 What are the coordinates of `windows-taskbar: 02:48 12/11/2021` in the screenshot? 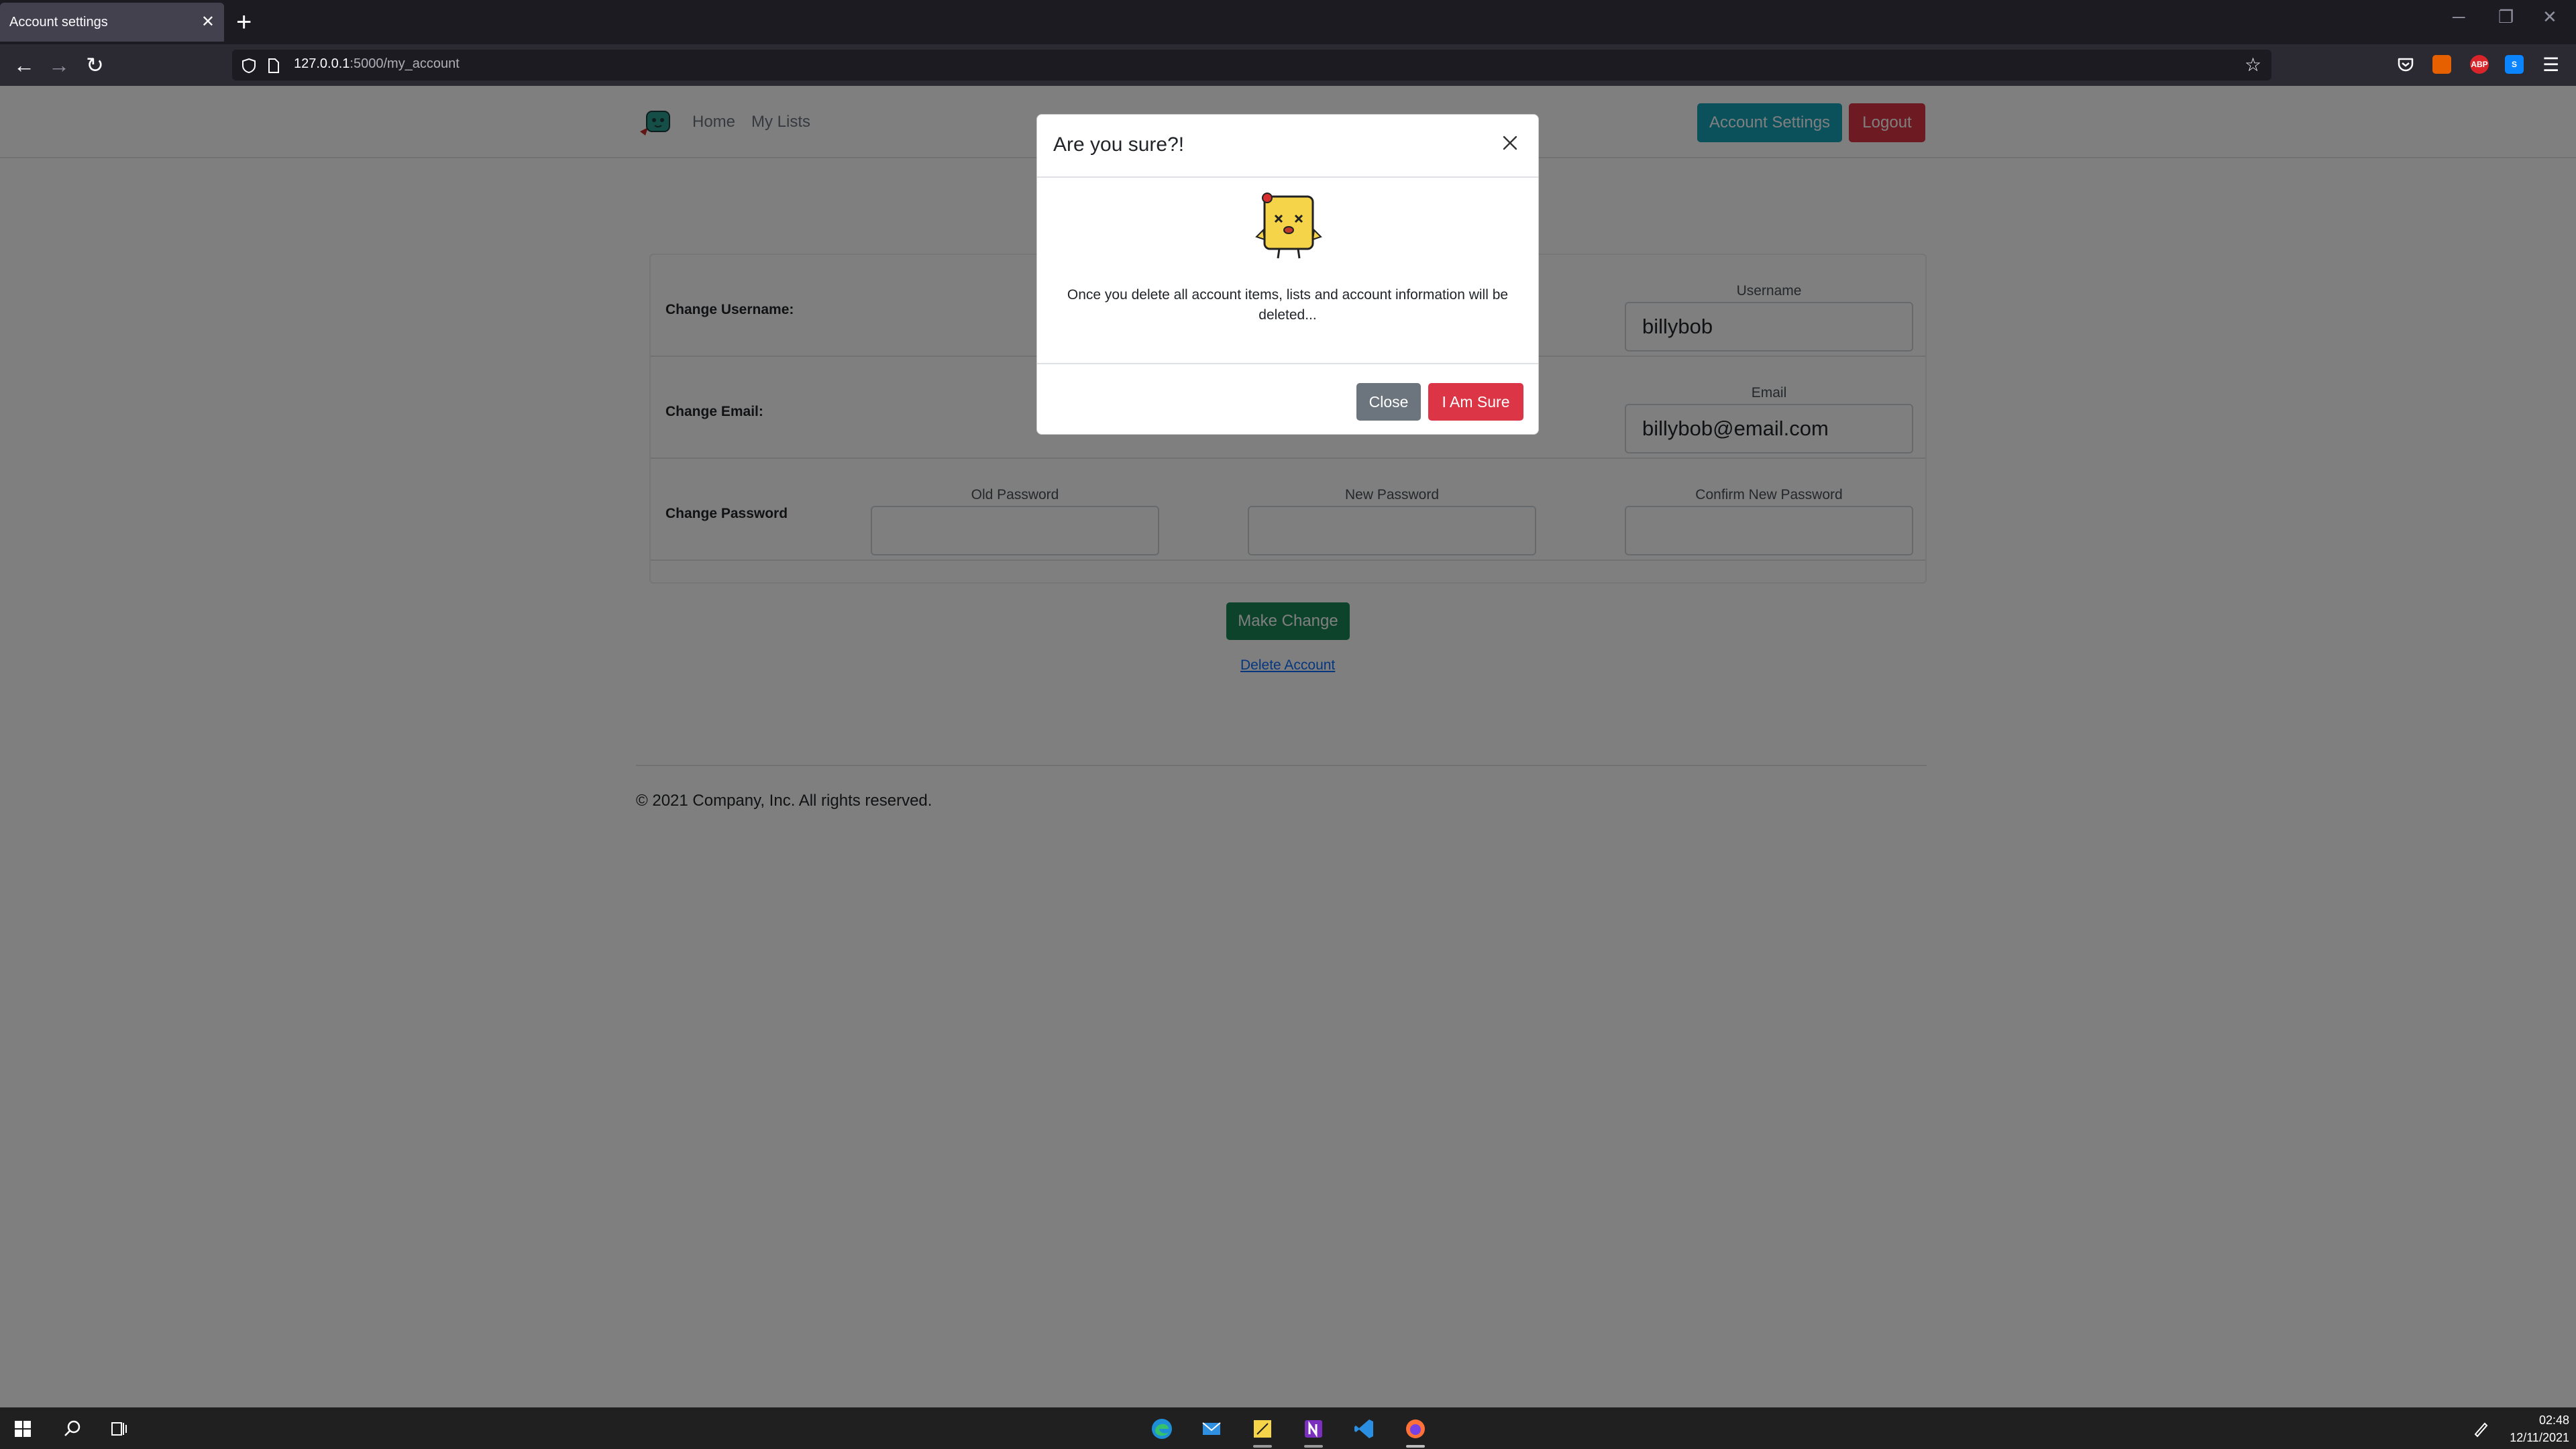 It's located at (1288, 1428).